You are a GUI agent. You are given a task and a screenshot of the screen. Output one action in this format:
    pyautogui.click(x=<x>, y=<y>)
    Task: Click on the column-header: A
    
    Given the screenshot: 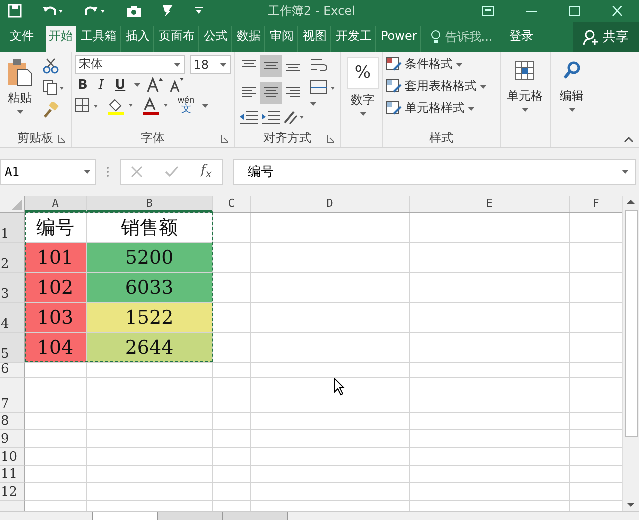 What is the action you would take?
    pyautogui.click(x=56, y=204)
    